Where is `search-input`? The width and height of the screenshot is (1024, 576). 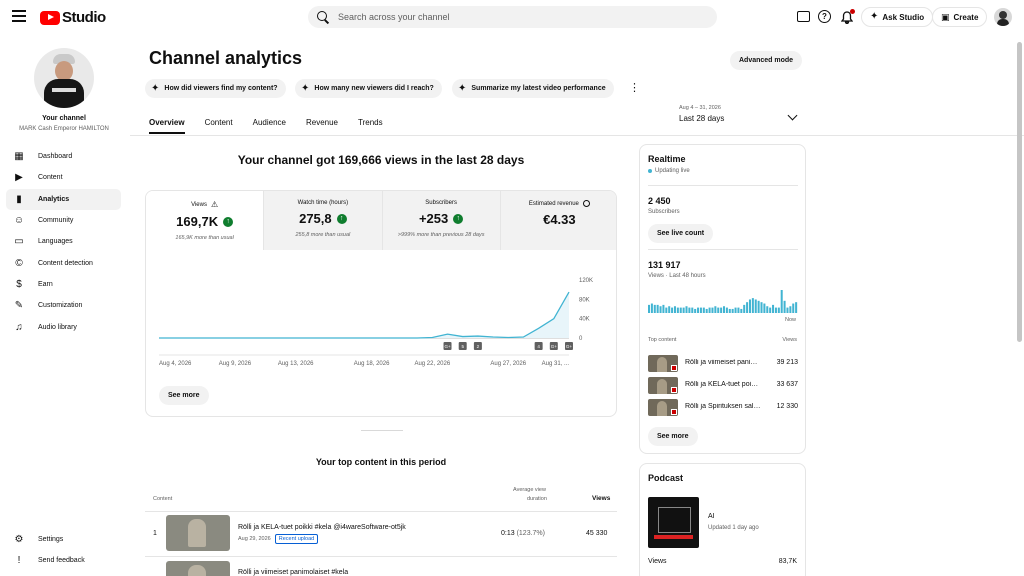 search-input is located at coordinates (518, 17).